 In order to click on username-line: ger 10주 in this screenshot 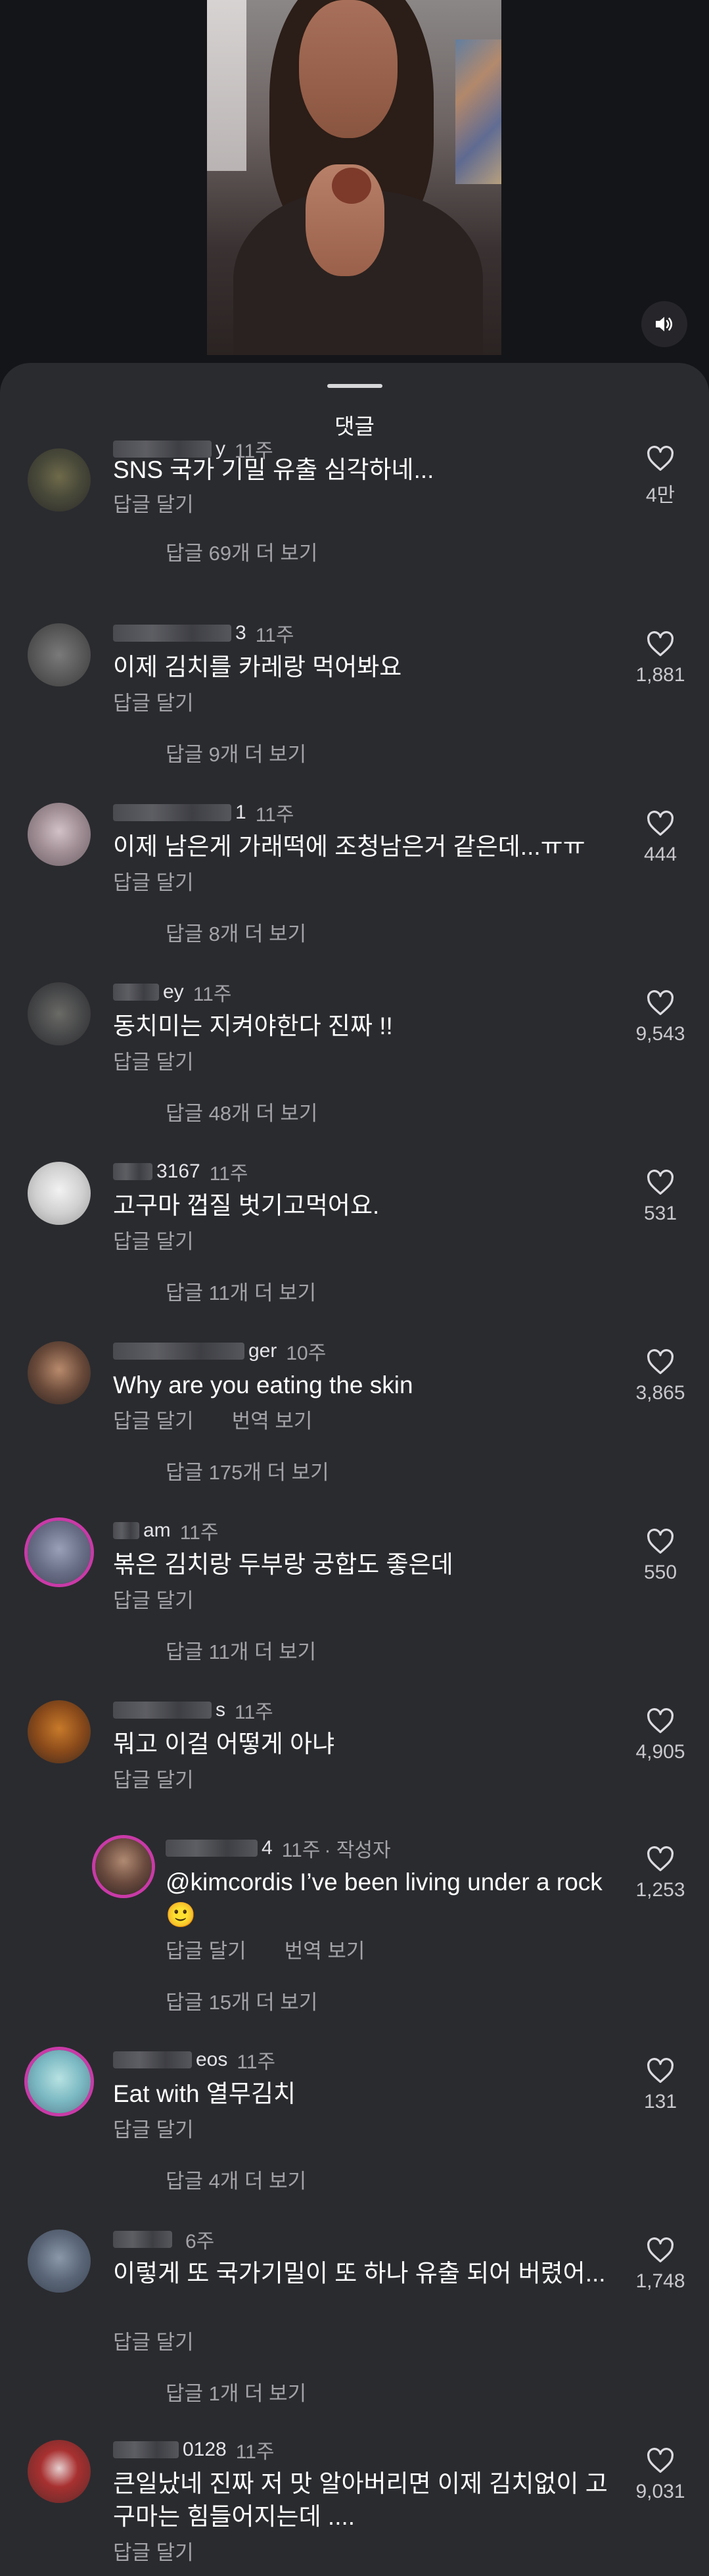, I will do `click(220, 1352)`.